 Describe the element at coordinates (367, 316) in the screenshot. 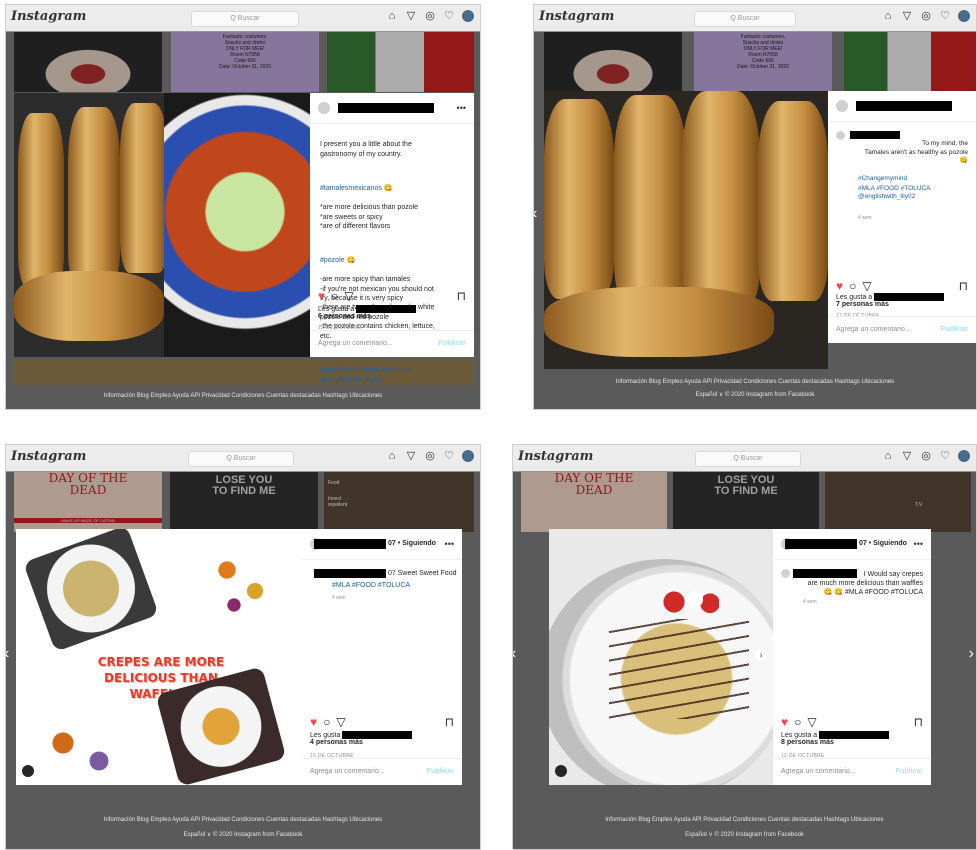

I see `likes-count: 6 personas más` at that location.